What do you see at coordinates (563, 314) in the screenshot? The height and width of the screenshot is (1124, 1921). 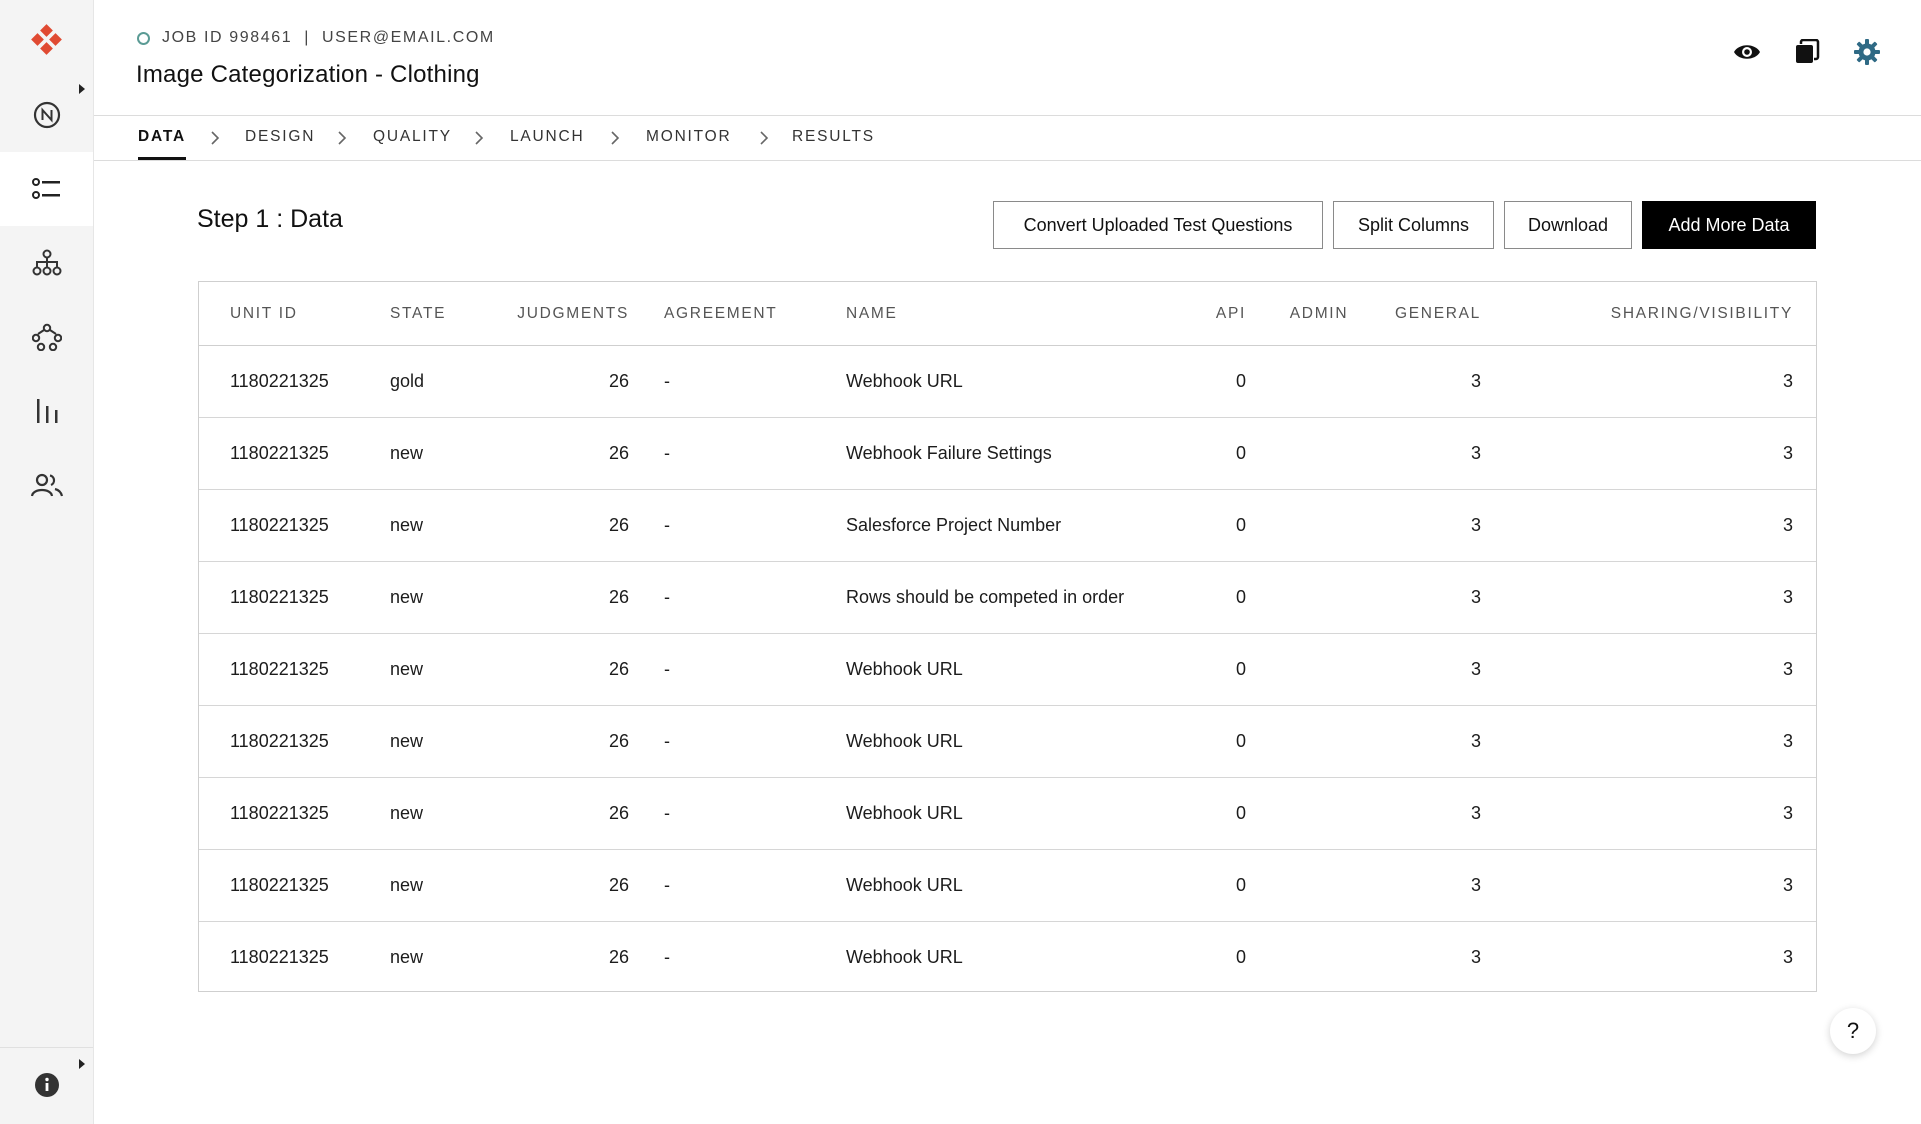 I see `column-header-judgments: JUDGMENTS` at bounding box center [563, 314].